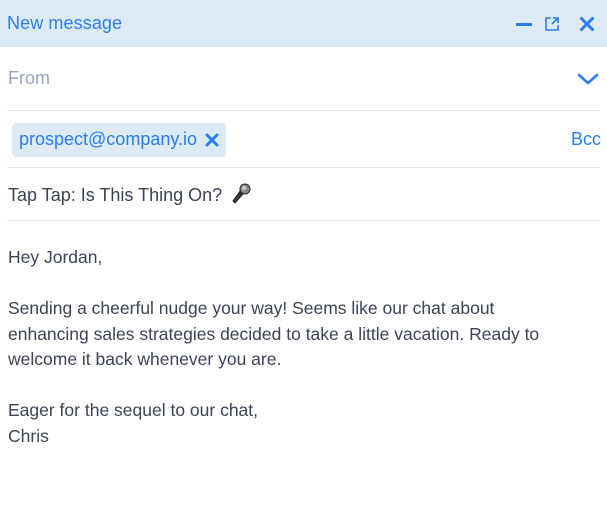 The image size is (607, 525). I want to click on subject-field: Tap Tap: Is This Thing On?, so click(303, 194).